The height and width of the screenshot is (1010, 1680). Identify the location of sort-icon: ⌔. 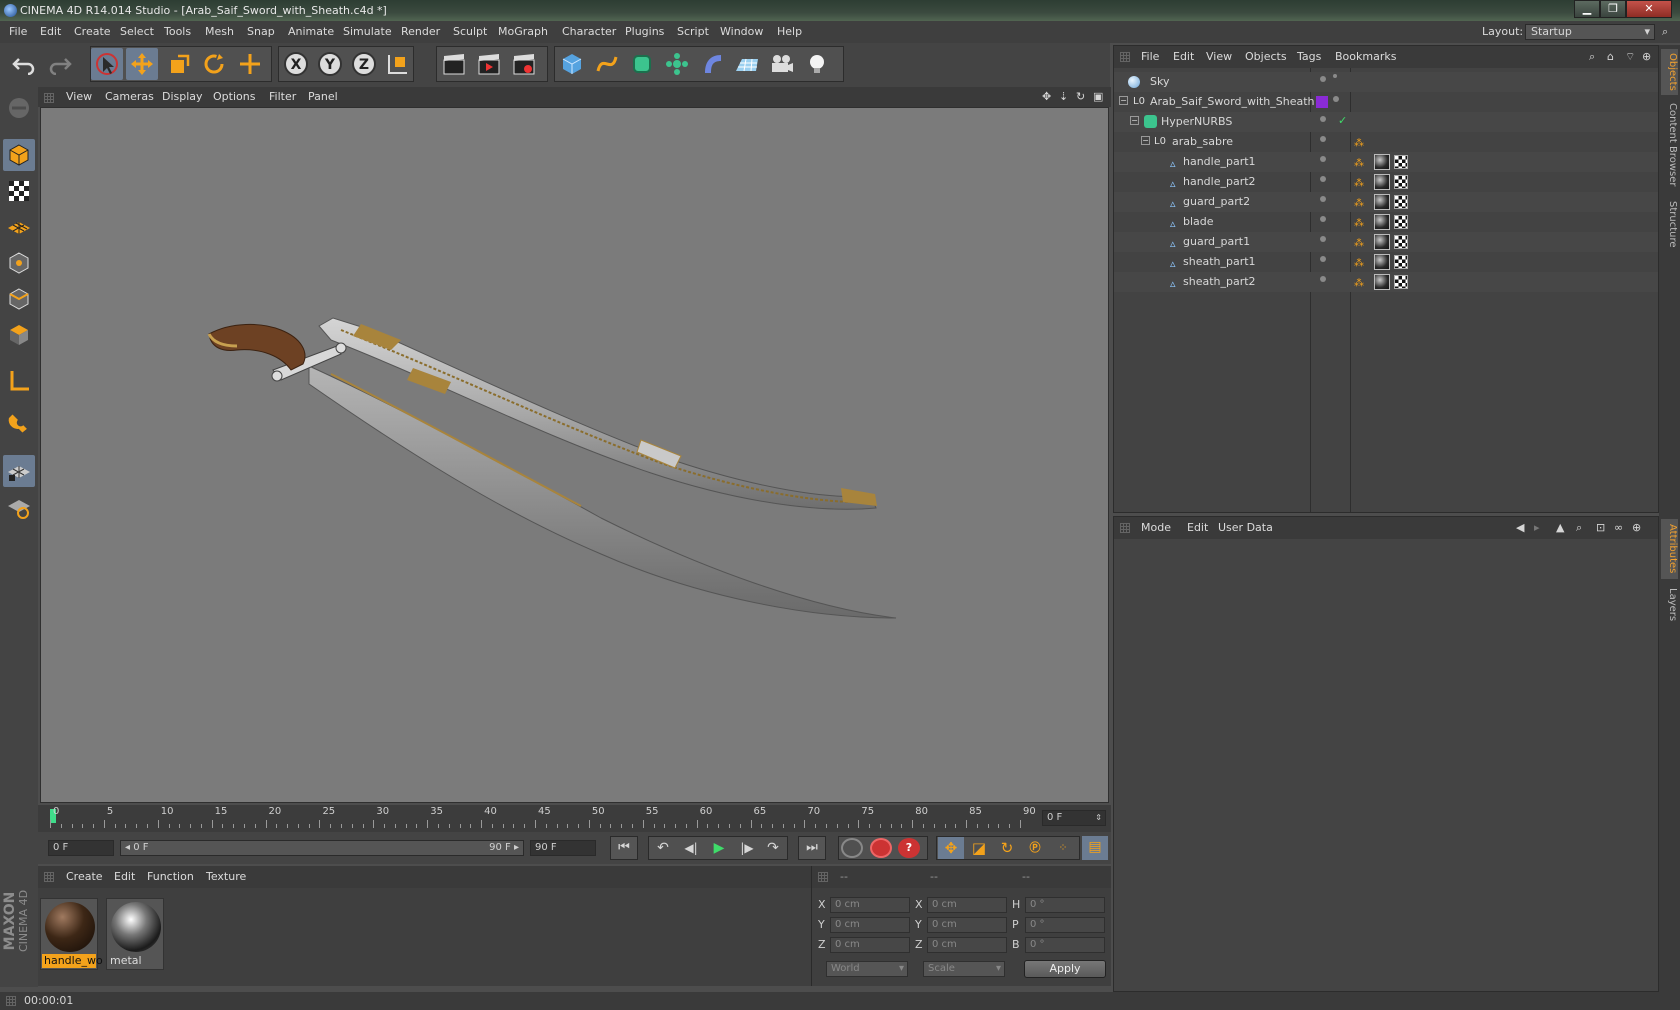
(1630, 57).